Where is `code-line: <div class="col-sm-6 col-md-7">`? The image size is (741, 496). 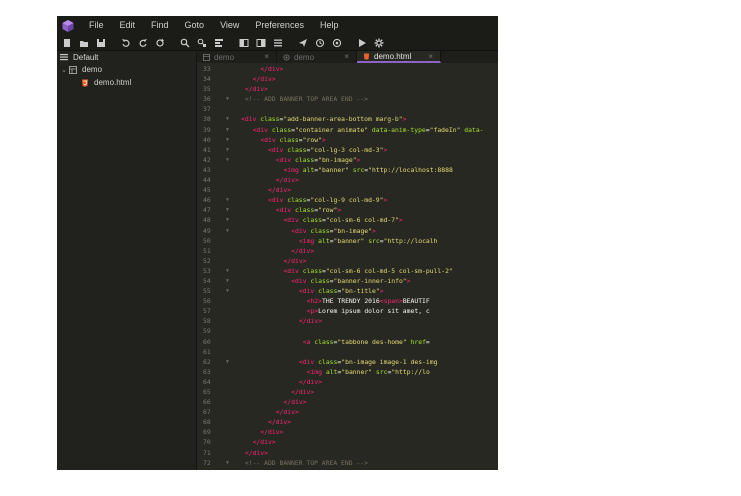 code-line: <div class="col-sm-6 col-md-7"> is located at coordinates (369, 220).